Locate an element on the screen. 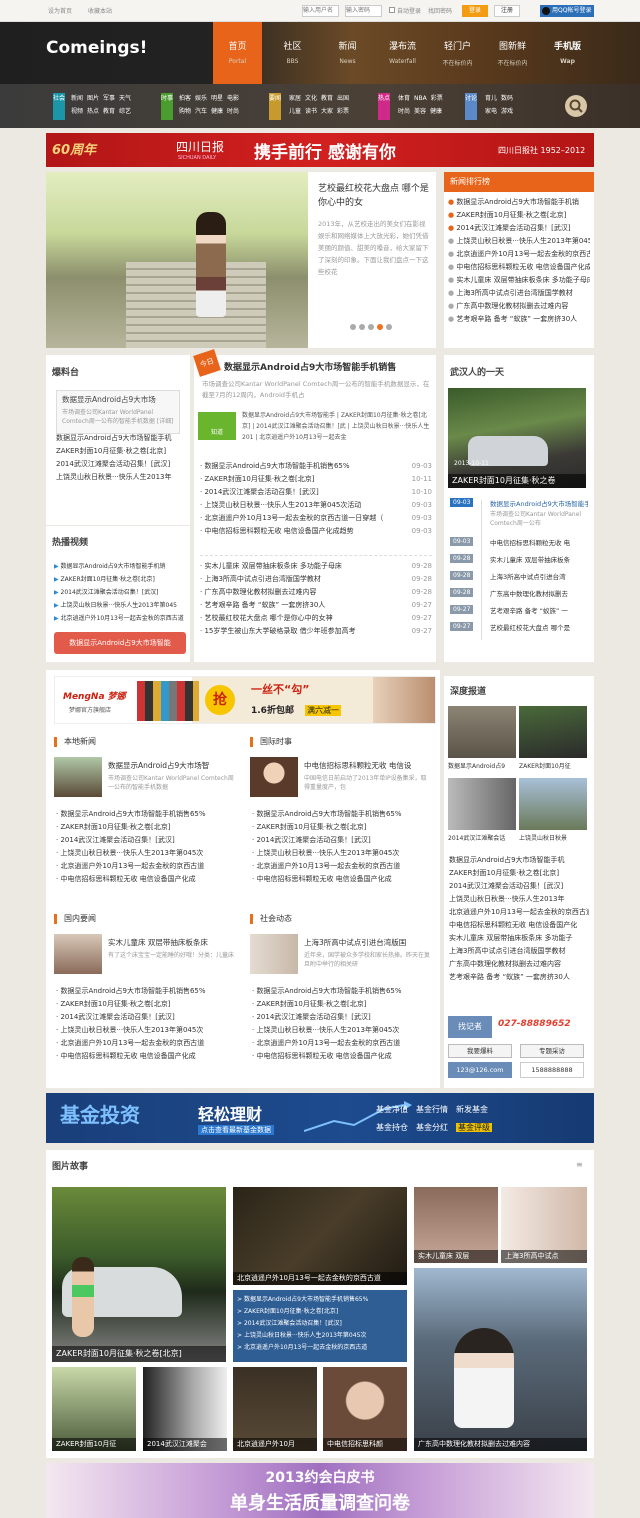 The height and width of the screenshot is (1518, 640). login-button: 登录 is located at coordinates (475, 11).